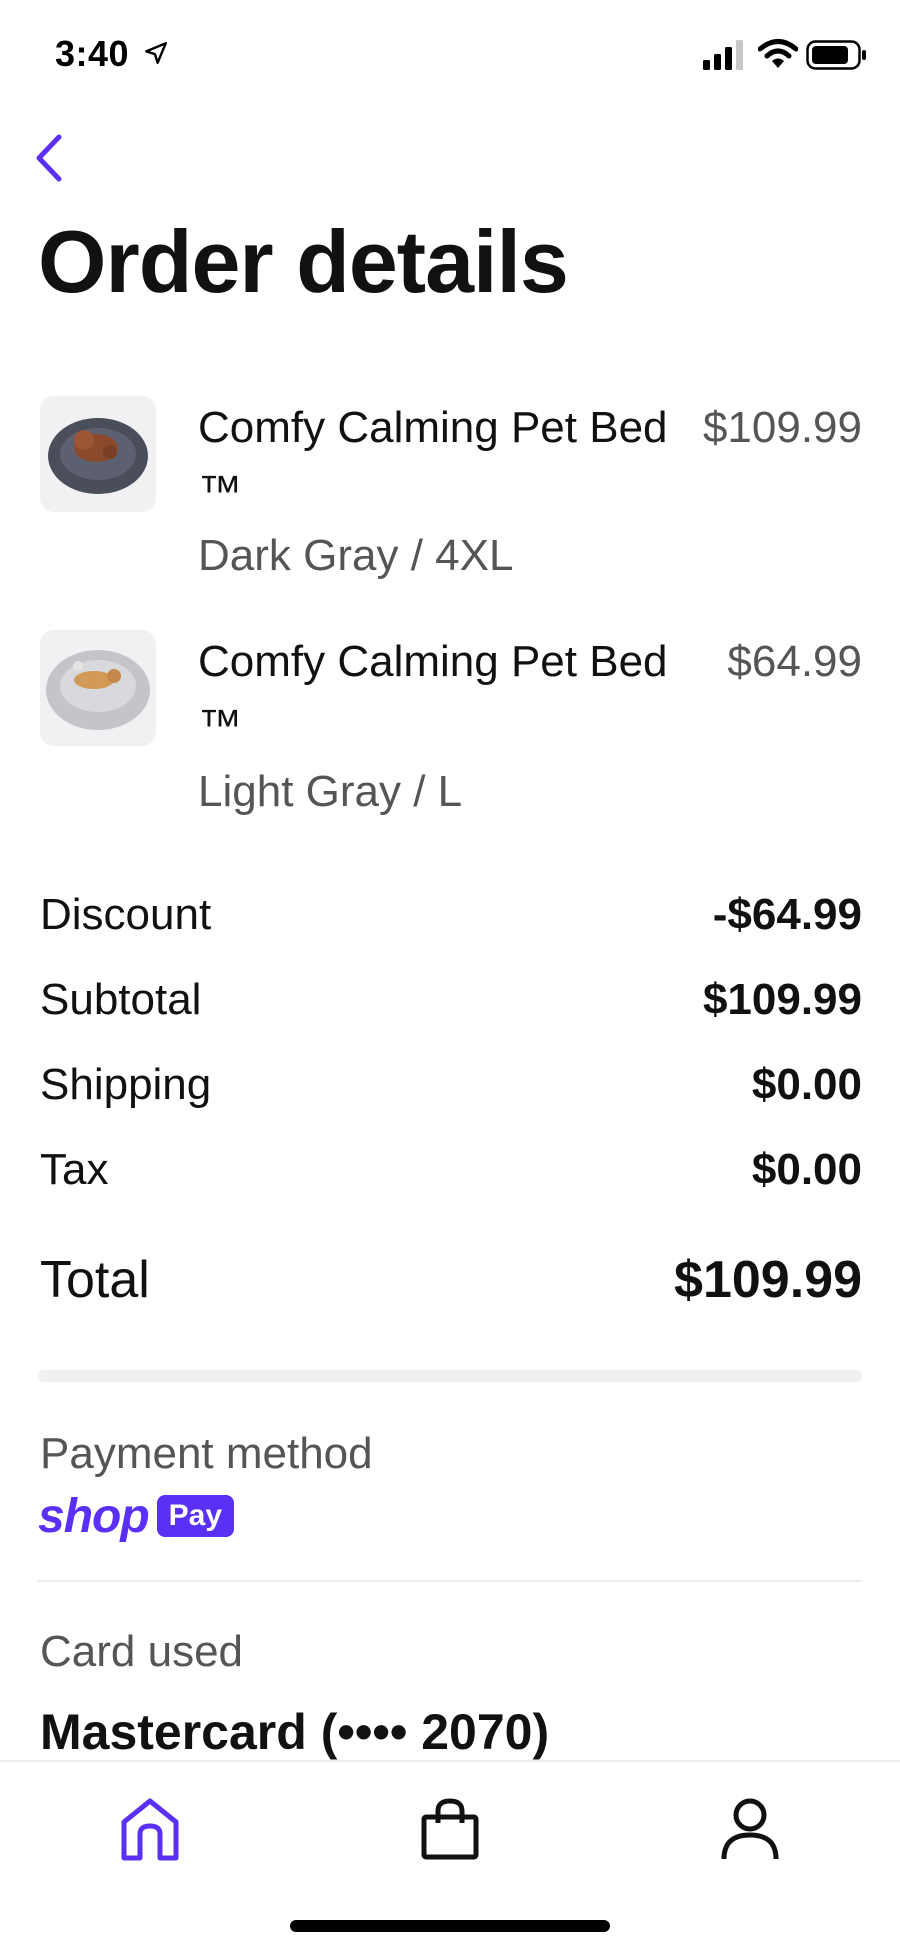  I want to click on cellular-signal-icon, so click(723, 55).